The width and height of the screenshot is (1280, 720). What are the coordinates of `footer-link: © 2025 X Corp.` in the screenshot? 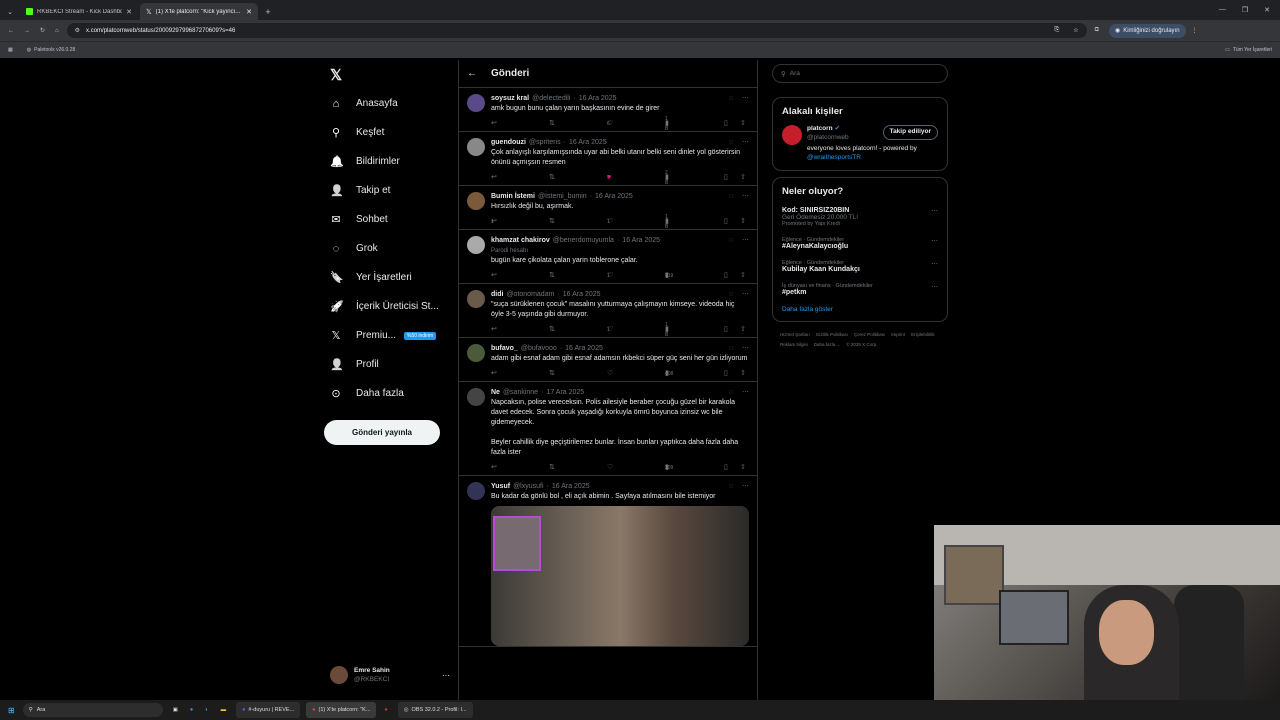 It's located at (861, 345).